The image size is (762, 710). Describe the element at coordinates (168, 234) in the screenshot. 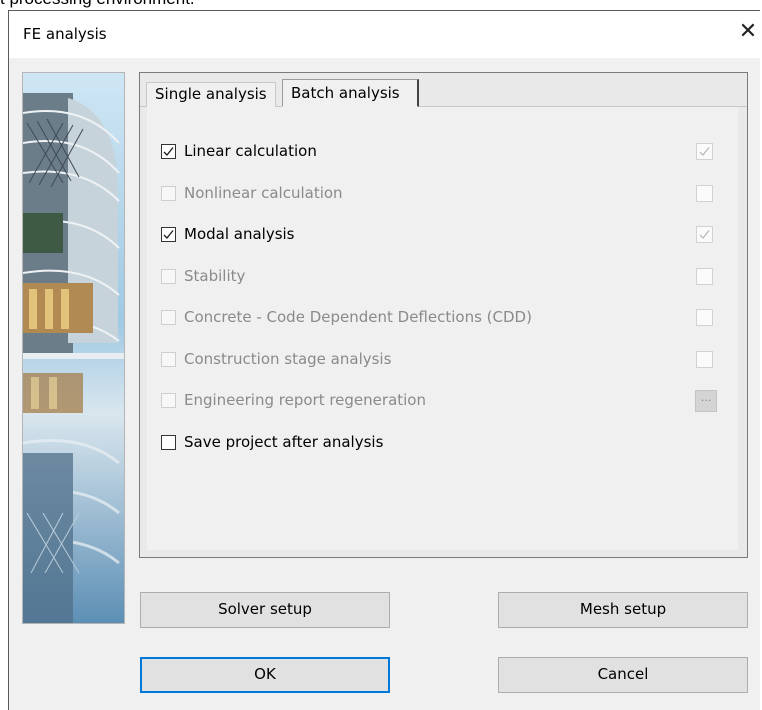

I see `modal-analysis-checkbox` at that location.